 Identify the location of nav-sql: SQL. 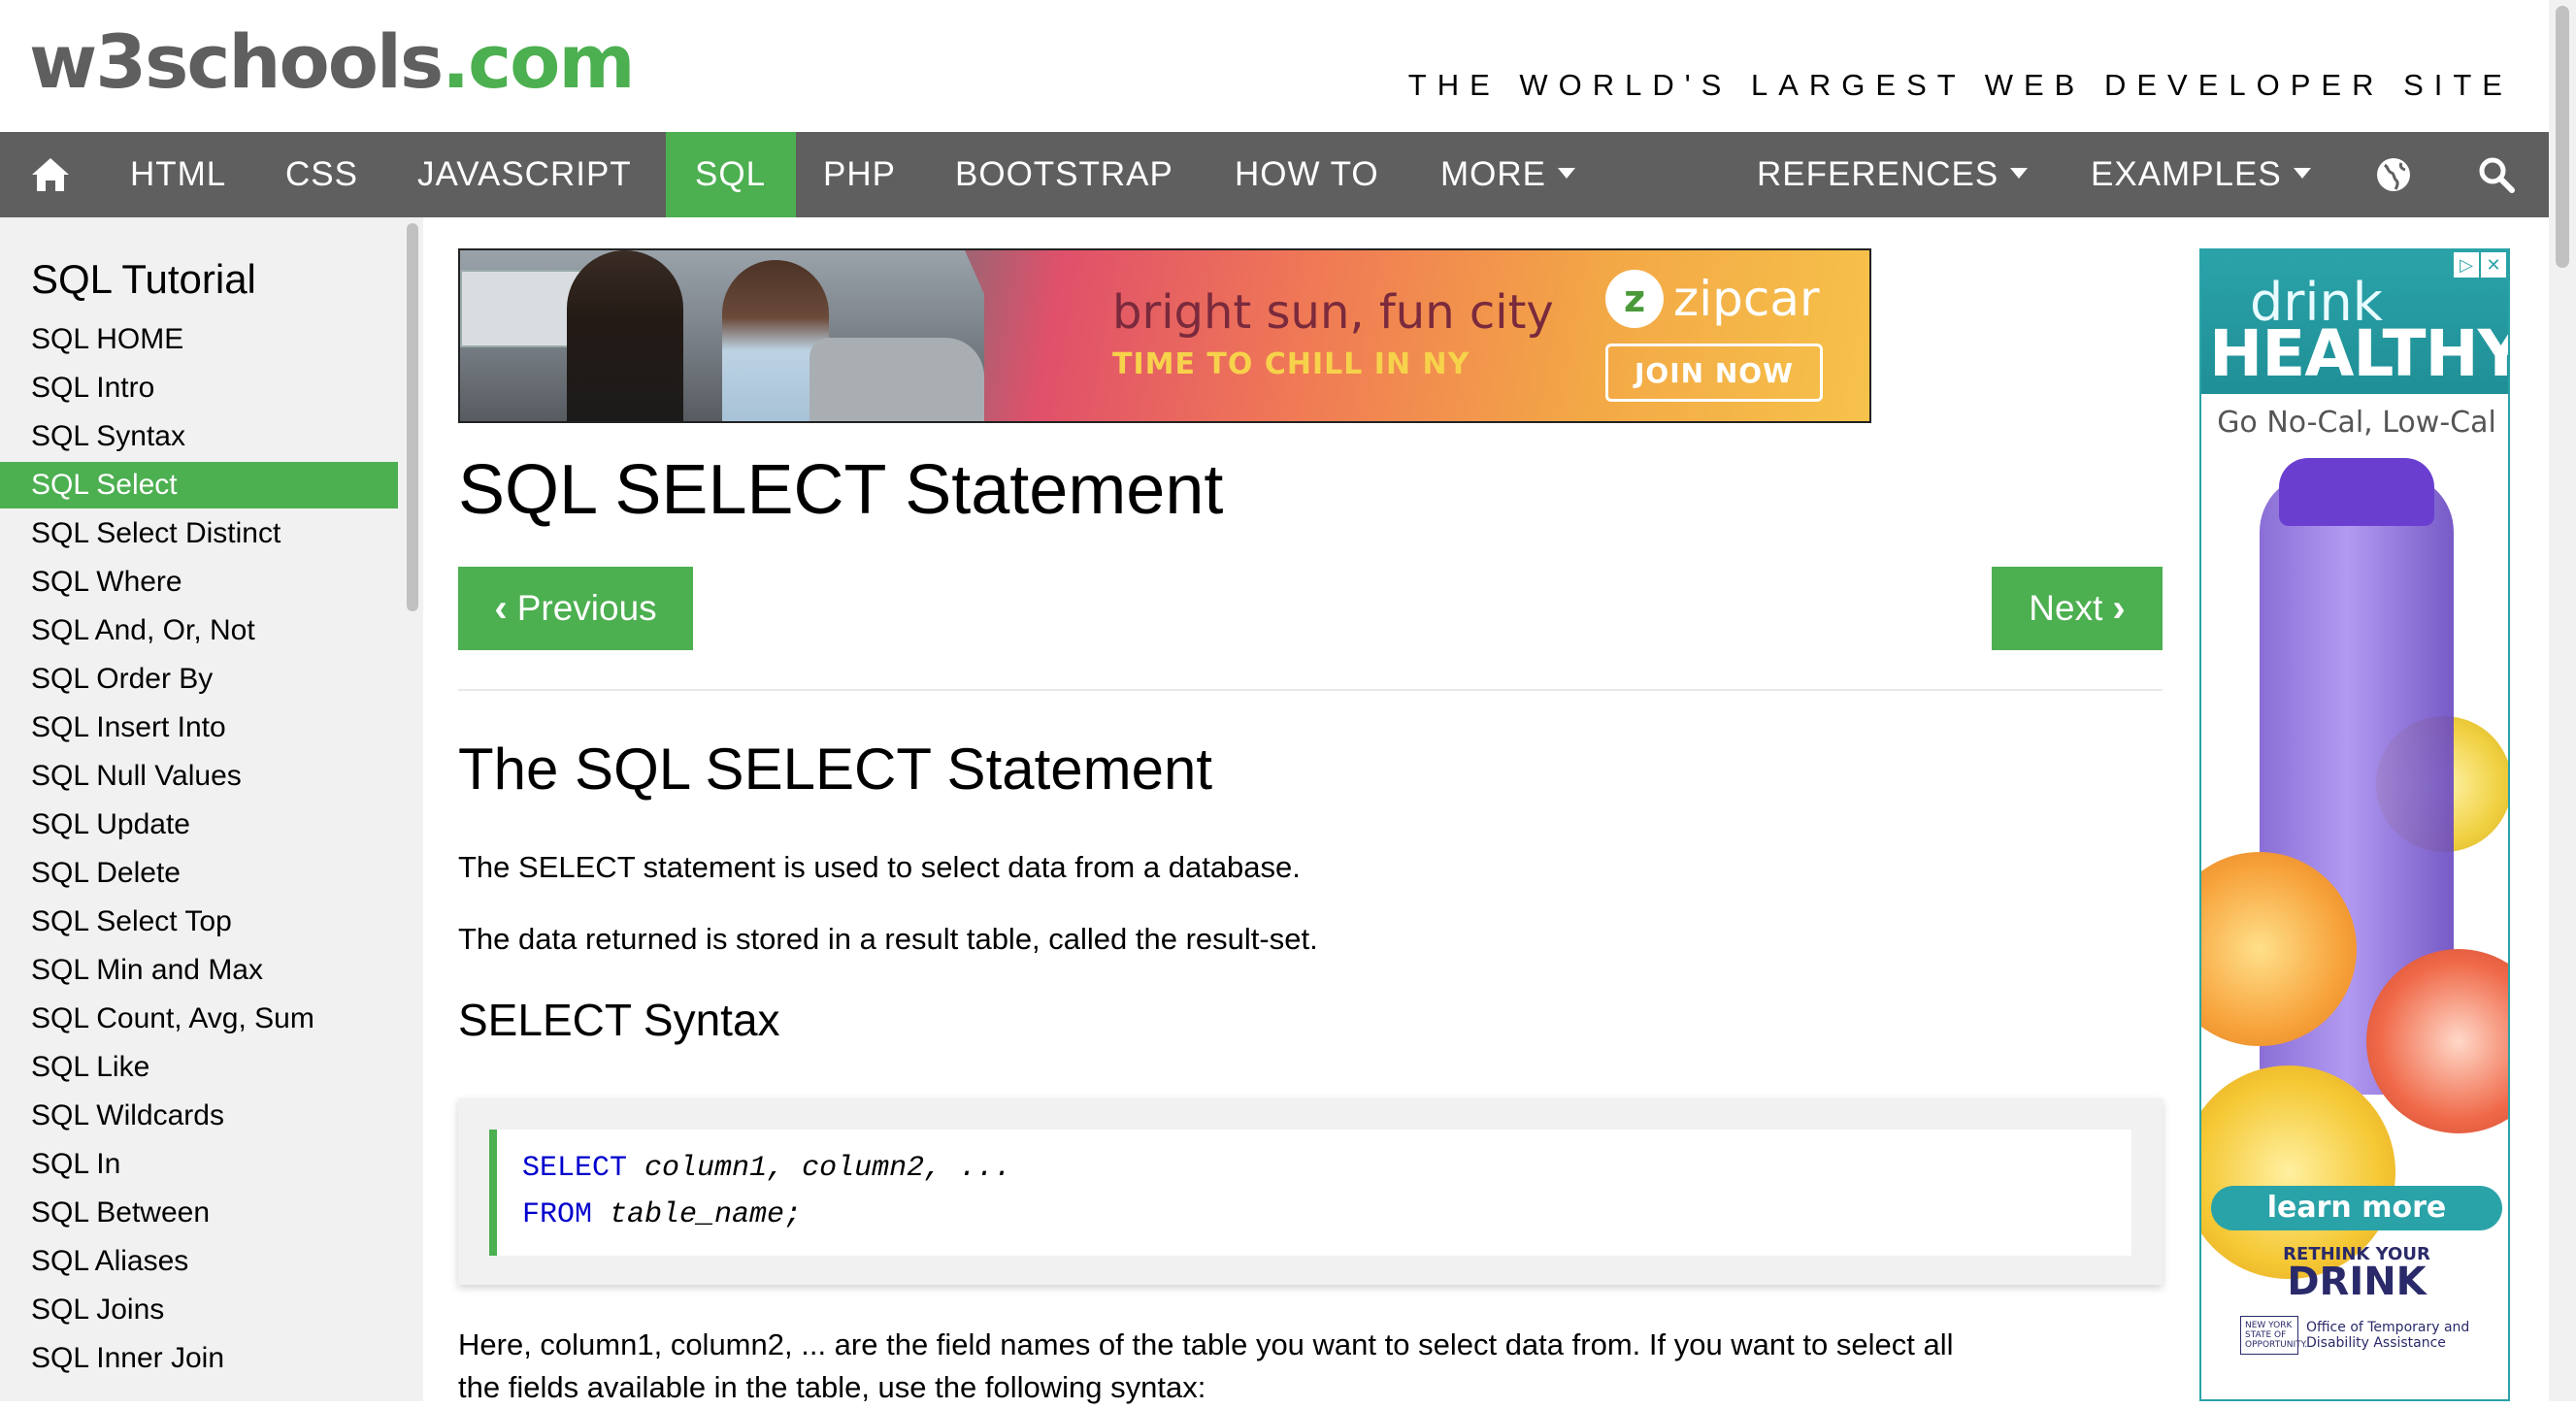
(731, 174).